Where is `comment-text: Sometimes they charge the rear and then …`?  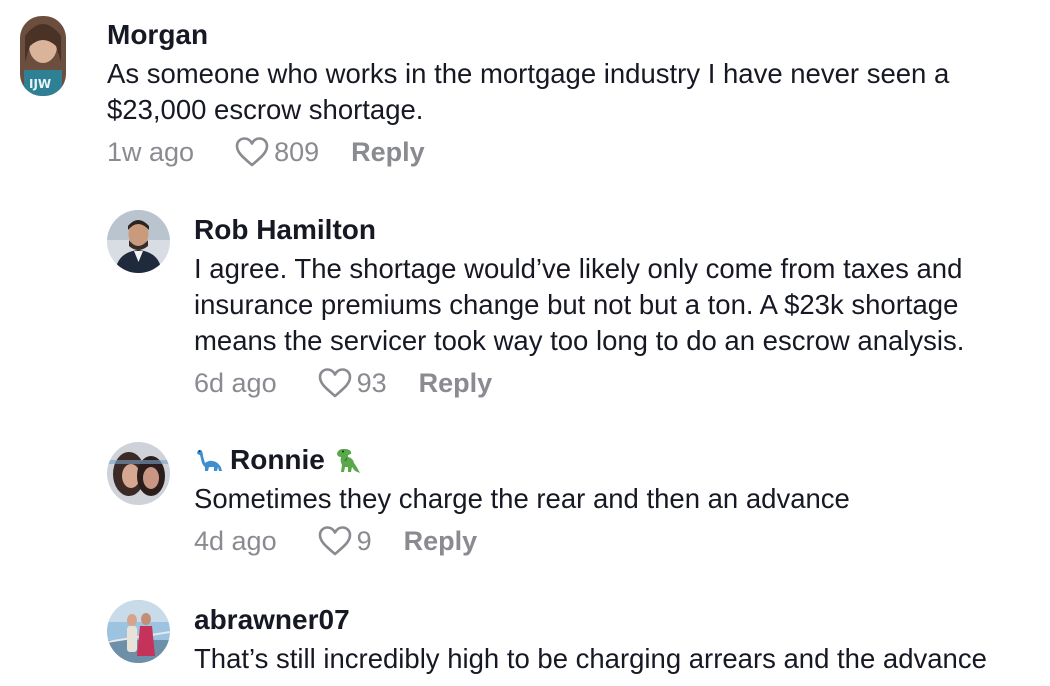 comment-text: Sometimes they charge the rear and then … is located at coordinates (522, 498).